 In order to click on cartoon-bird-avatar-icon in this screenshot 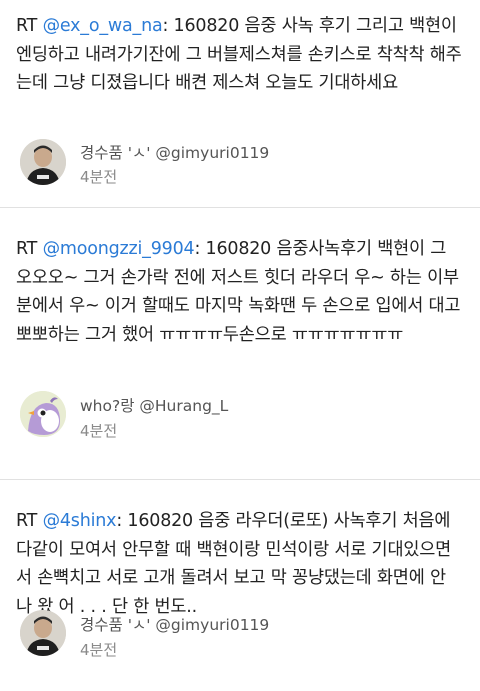, I will do `click(43, 414)`.